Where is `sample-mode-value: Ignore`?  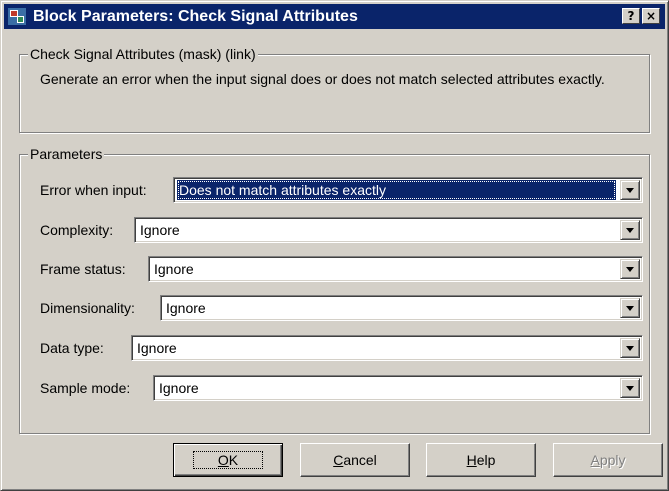 sample-mode-value: Ignore is located at coordinates (179, 388).